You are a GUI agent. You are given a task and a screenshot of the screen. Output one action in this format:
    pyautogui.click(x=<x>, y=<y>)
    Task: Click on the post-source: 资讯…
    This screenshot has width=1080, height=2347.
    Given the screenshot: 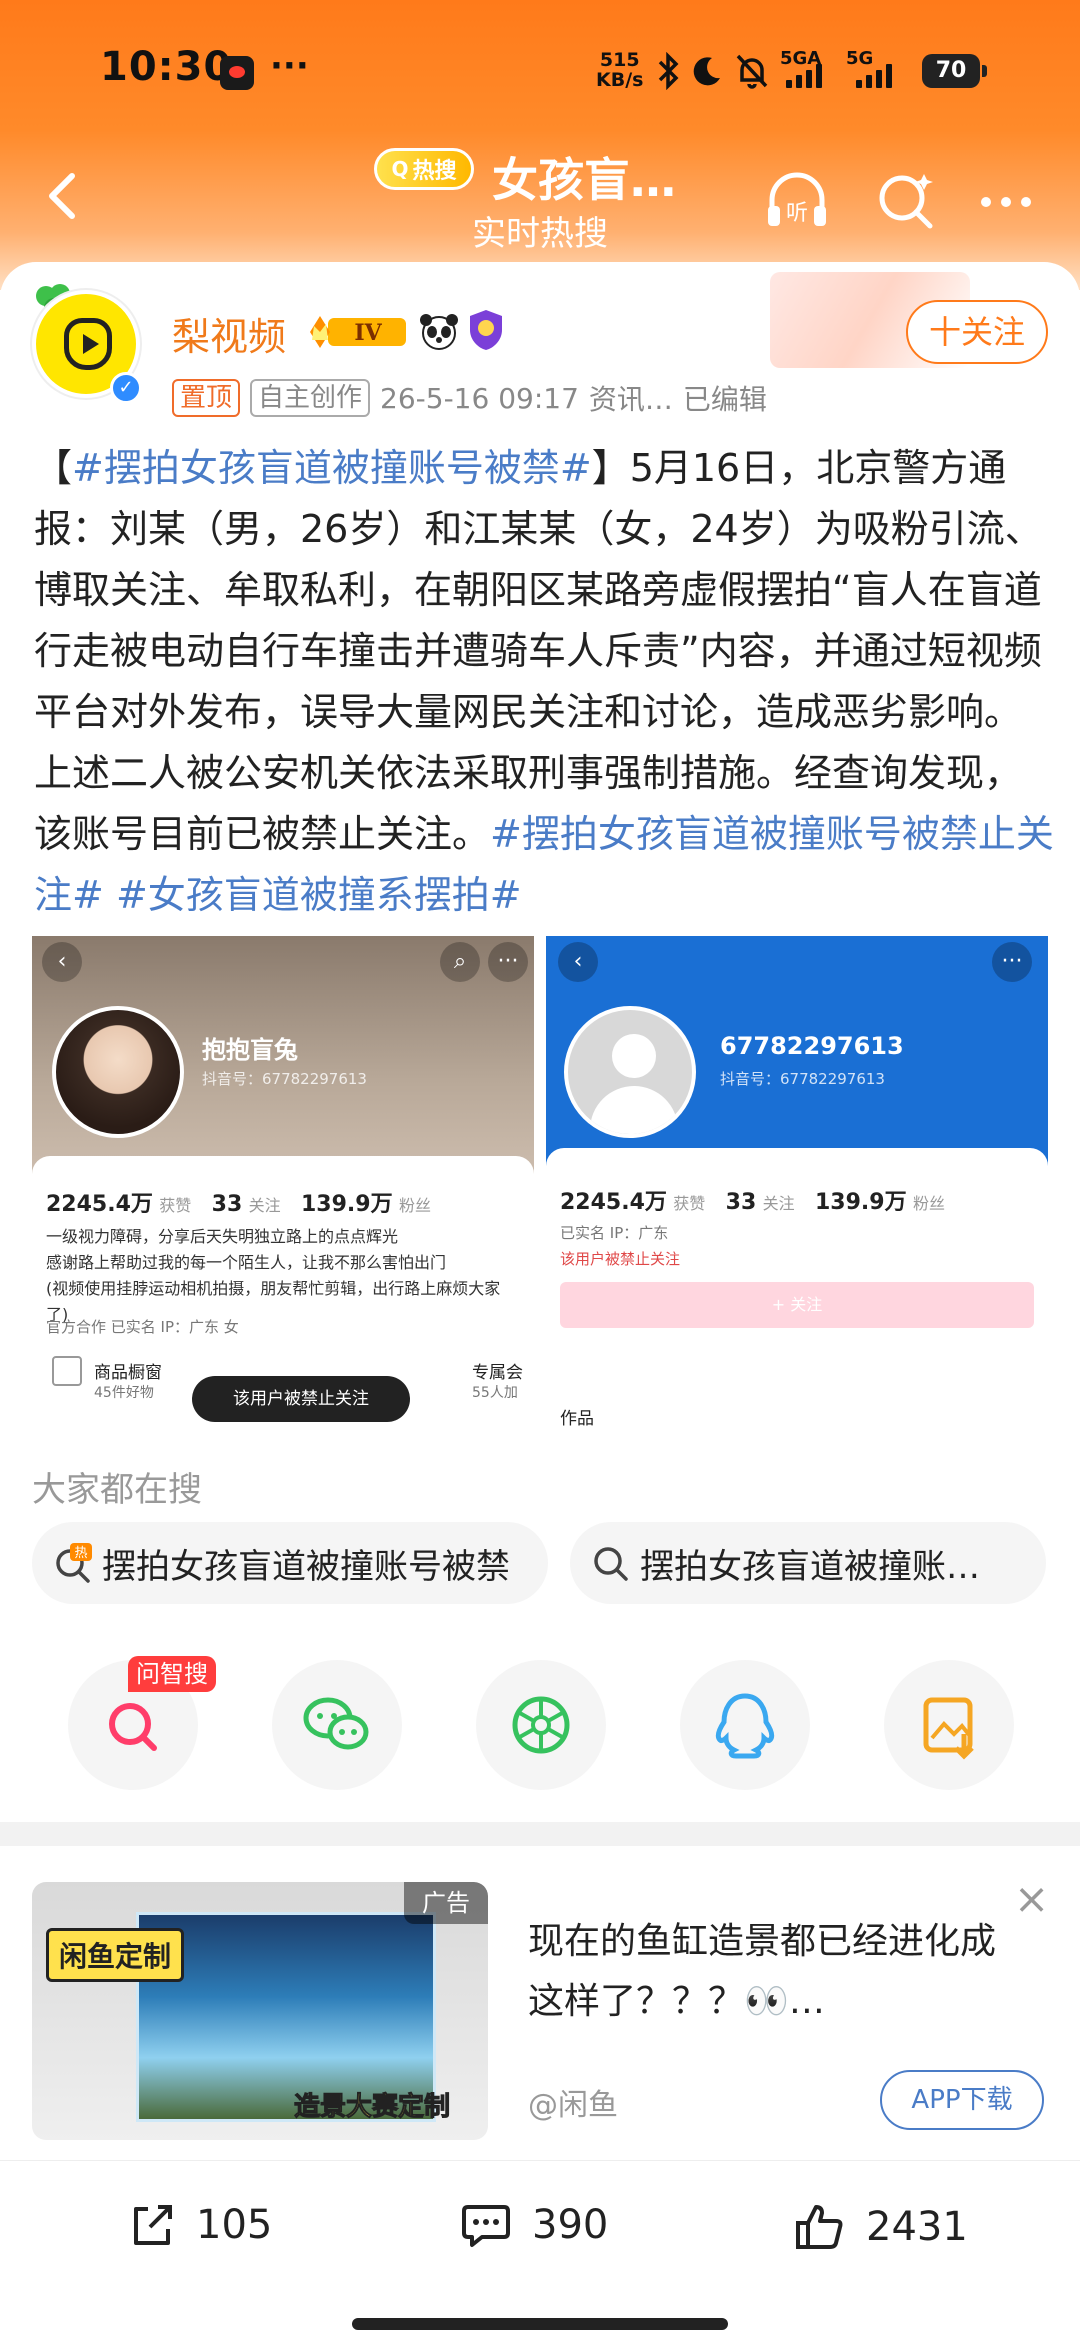 What is the action you would take?
    pyautogui.click(x=631, y=398)
    